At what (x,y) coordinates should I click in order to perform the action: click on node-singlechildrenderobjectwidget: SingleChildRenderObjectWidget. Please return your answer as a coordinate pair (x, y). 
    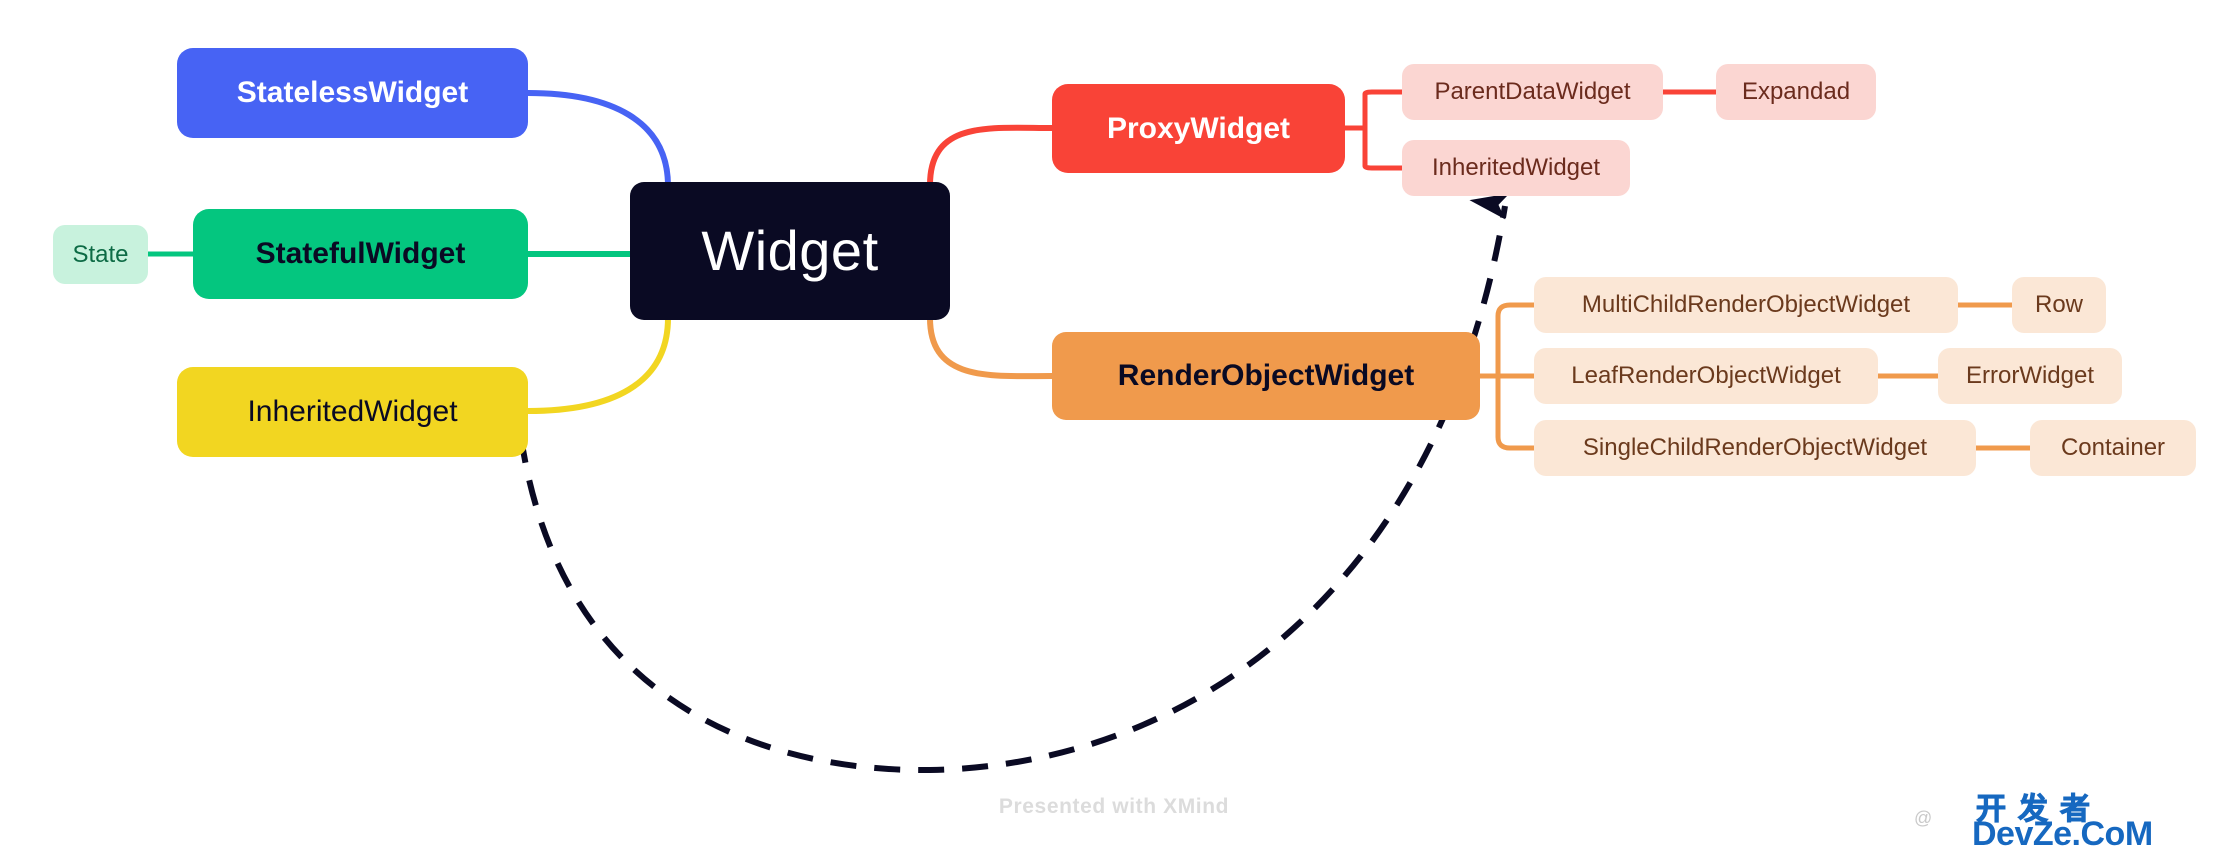
    Looking at the image, I should click on (1755, 448).